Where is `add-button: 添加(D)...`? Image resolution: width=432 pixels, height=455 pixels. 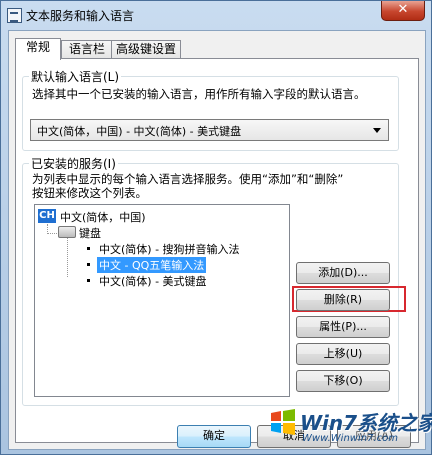 add-button: 添加(D)... is located at coordinates (343, 273).